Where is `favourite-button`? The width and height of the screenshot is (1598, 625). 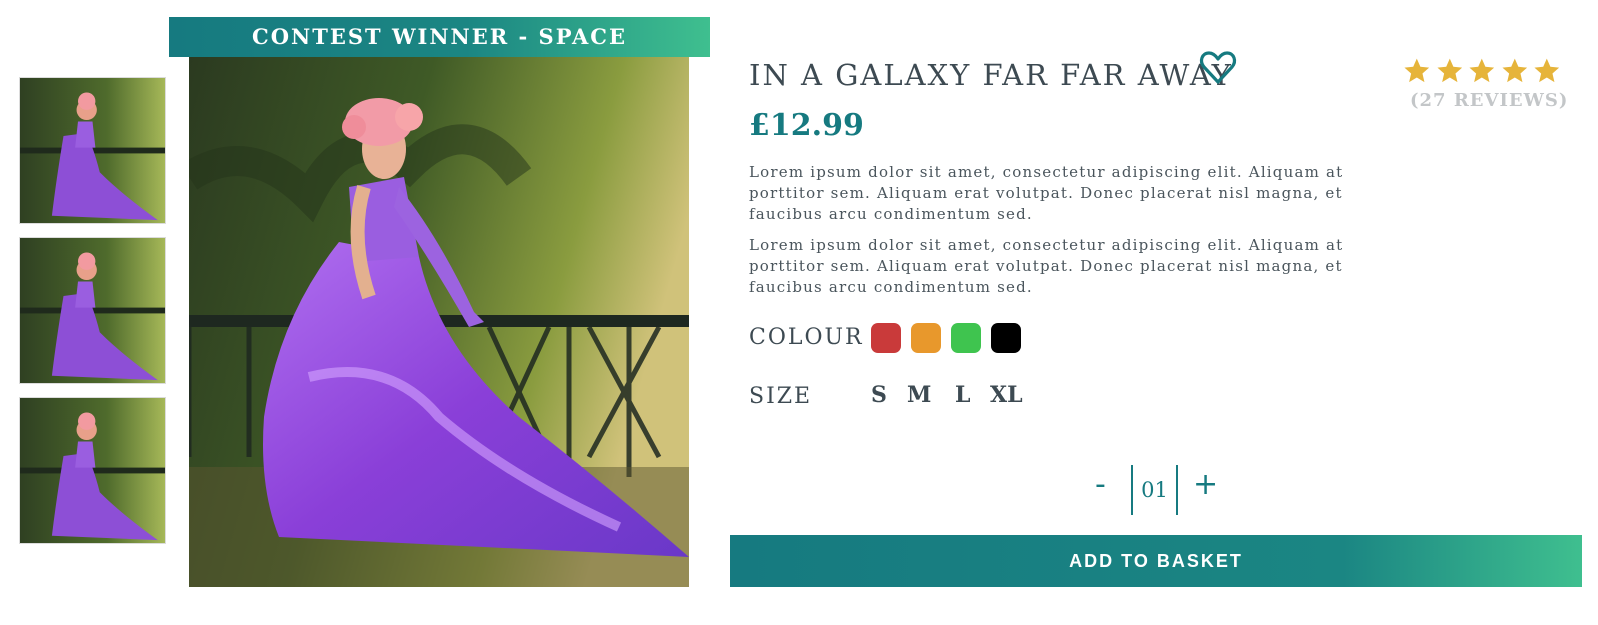
favourite-button is located at coordinates (1218, 68).